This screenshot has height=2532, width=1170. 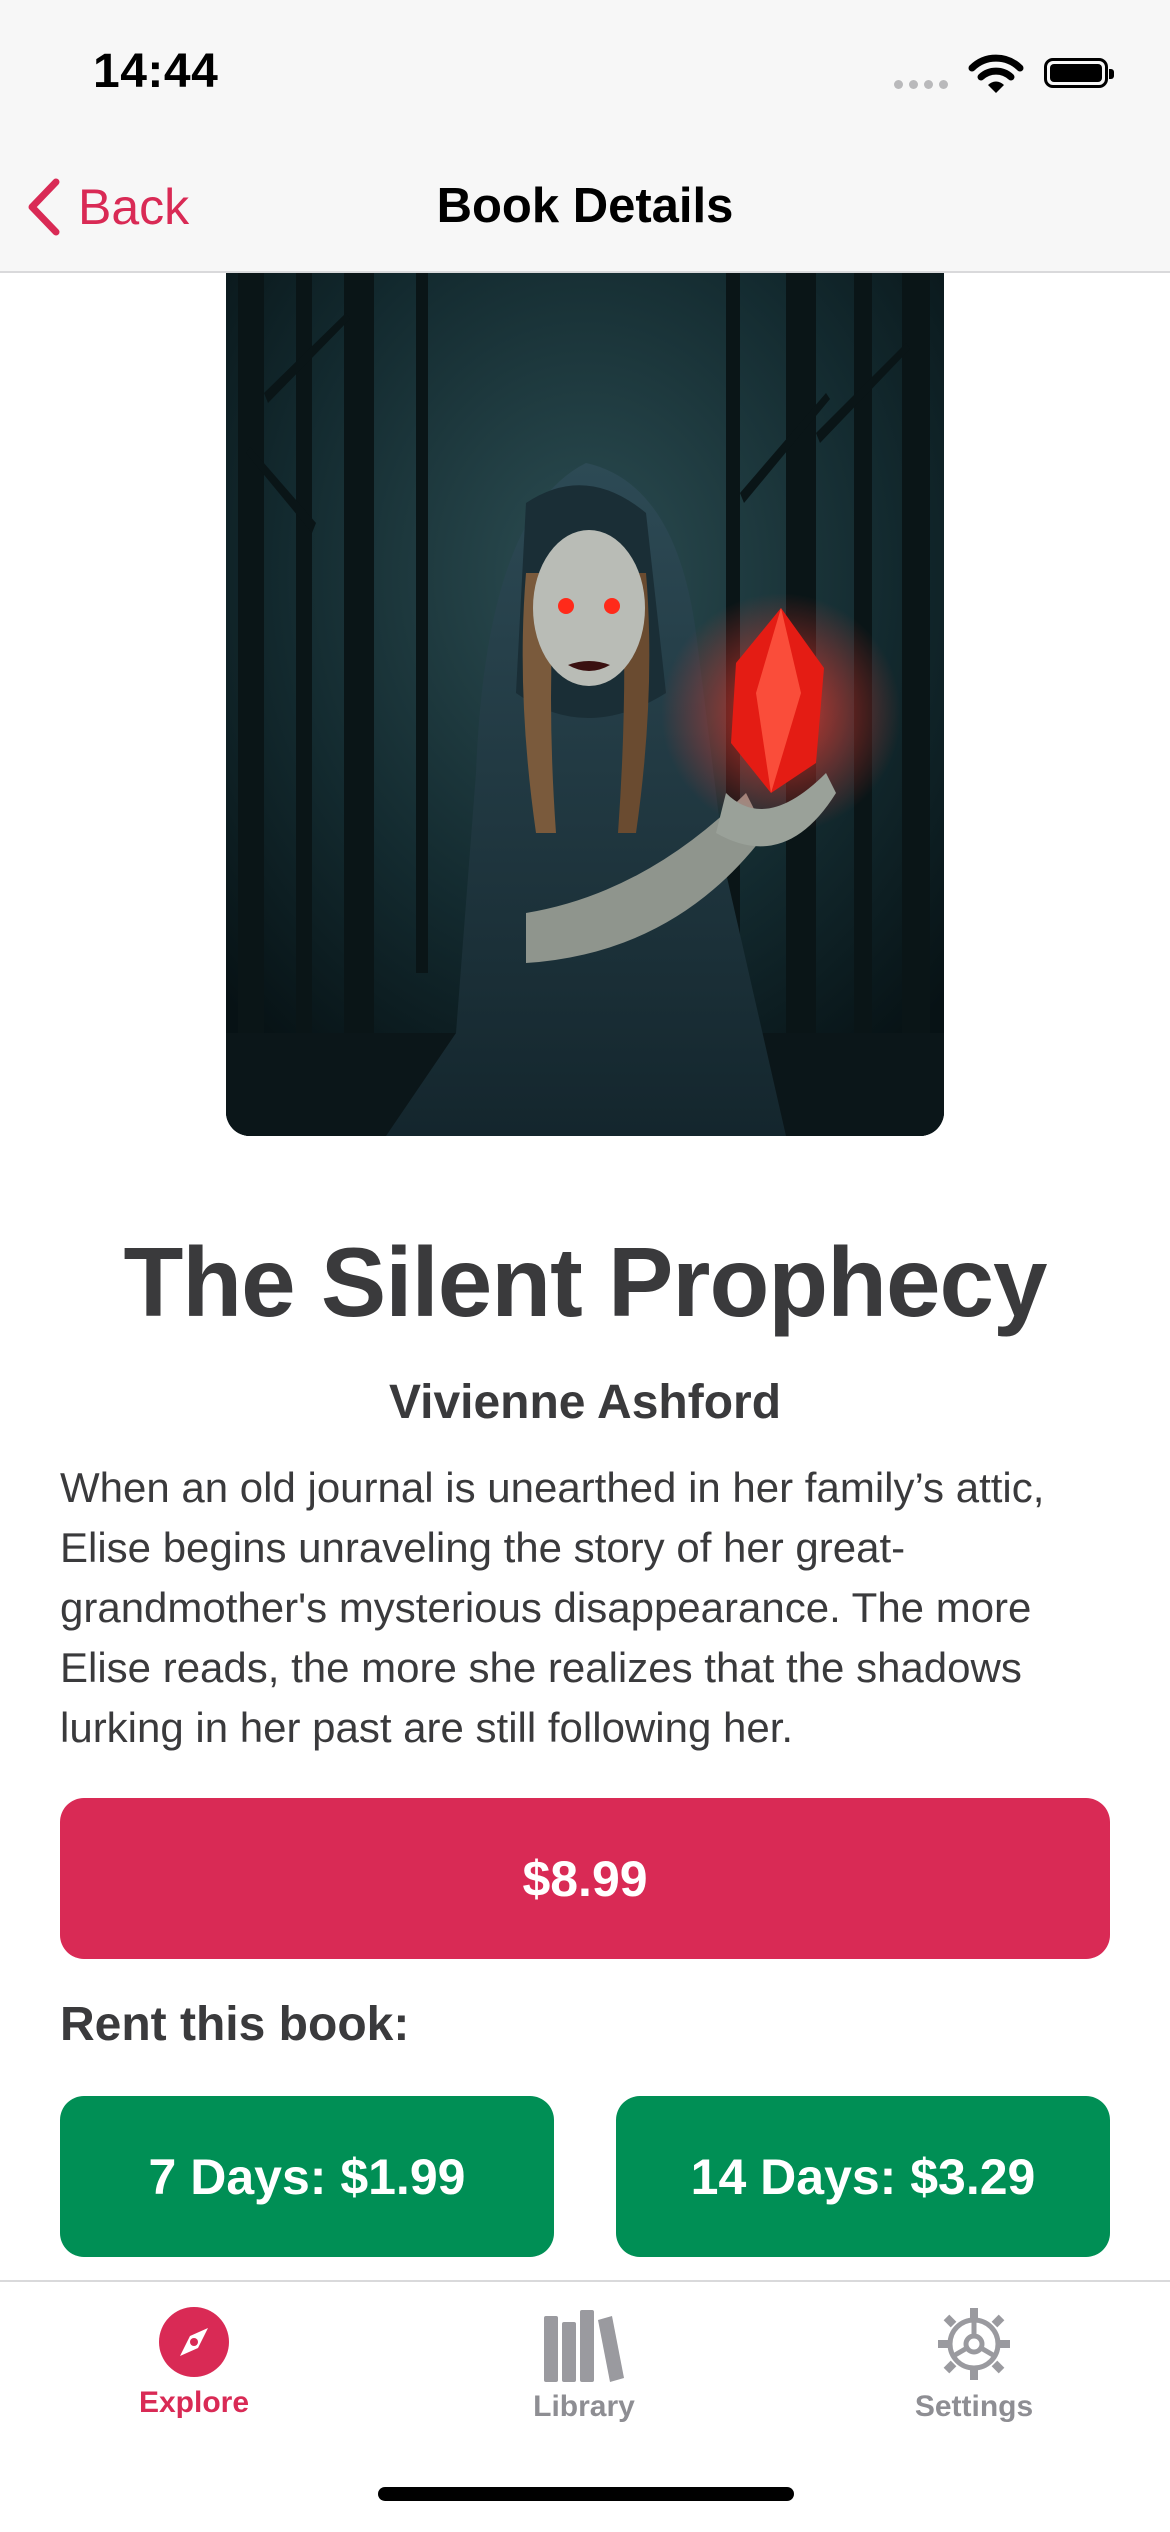 I want to click on tab-explore-label: Explore, so click(x=194, y=2402).